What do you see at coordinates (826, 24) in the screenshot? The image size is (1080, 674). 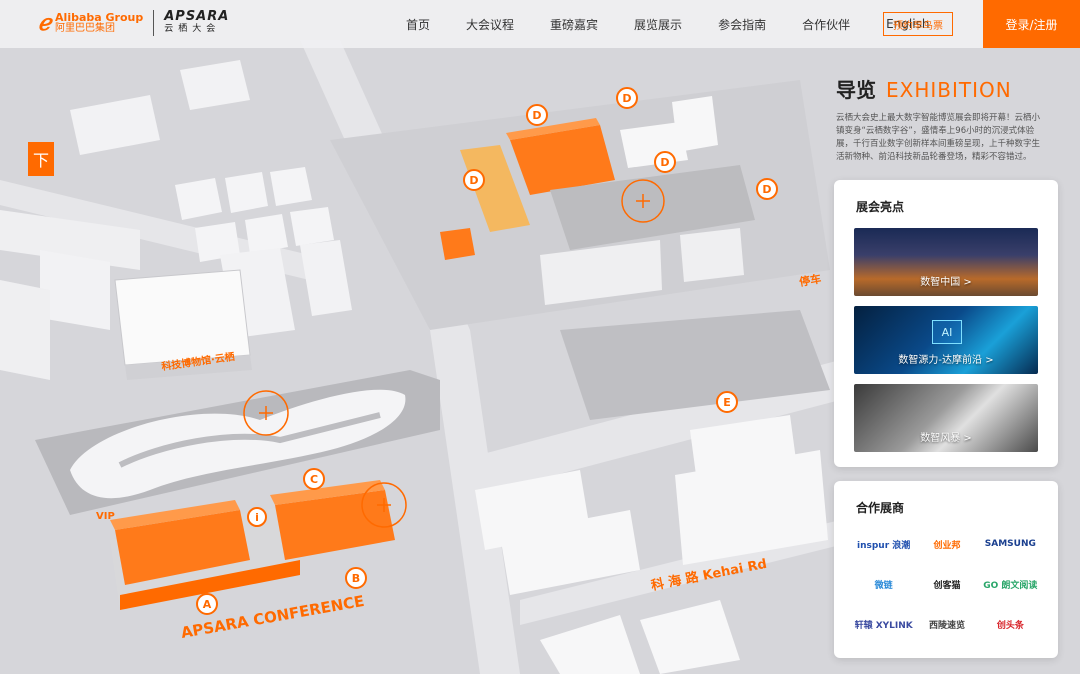 I see `nav-partners: 合作伙伴` at bounding box center [826, 24].